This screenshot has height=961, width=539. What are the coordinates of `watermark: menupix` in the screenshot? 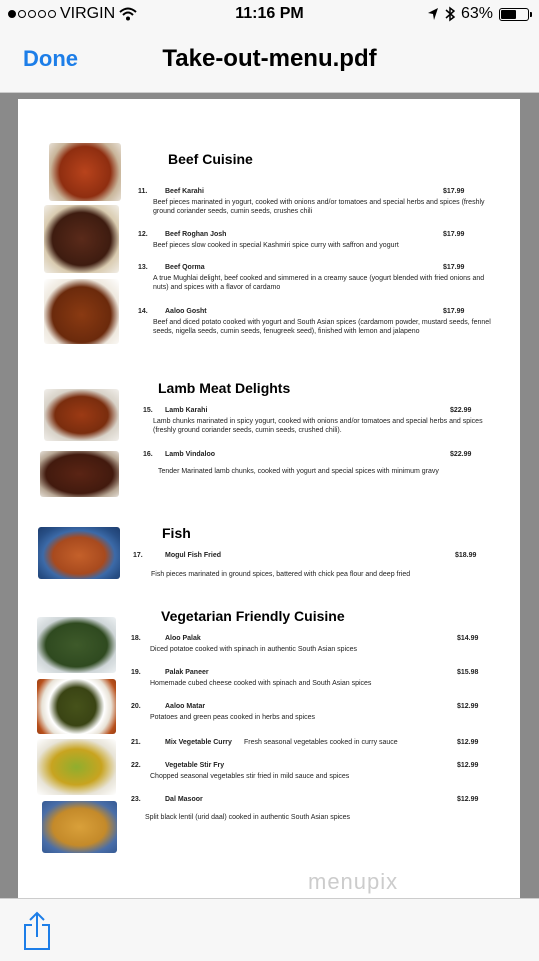 It's located at (353, 881).